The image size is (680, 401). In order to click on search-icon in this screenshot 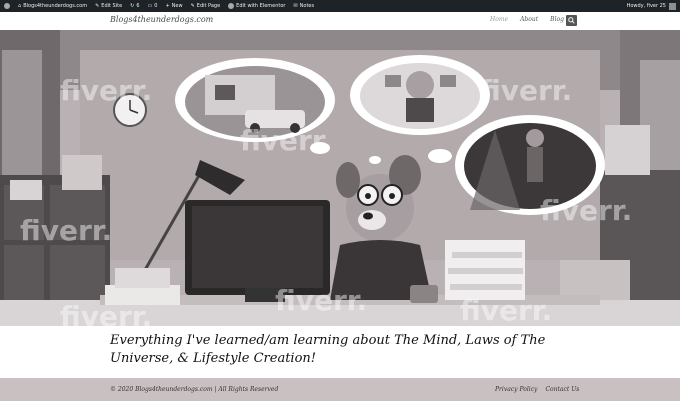, I will do `click(571, 20)`.